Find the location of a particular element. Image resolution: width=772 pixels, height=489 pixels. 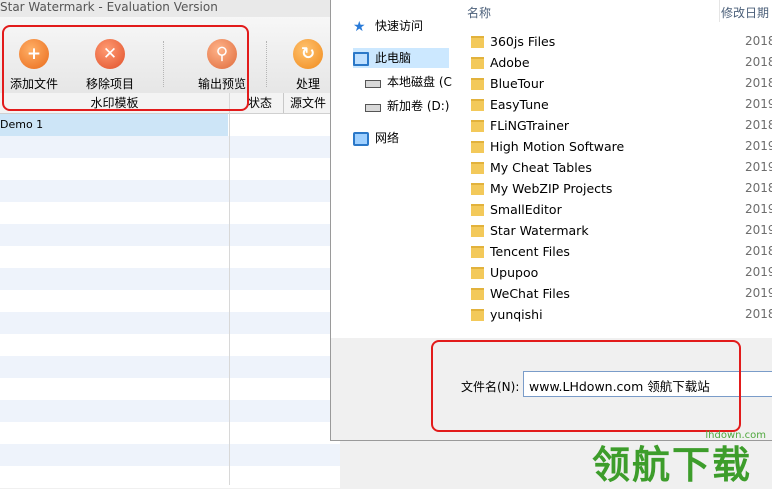

list-item: Adobe2018-02 is located at coordinates (621, 62).